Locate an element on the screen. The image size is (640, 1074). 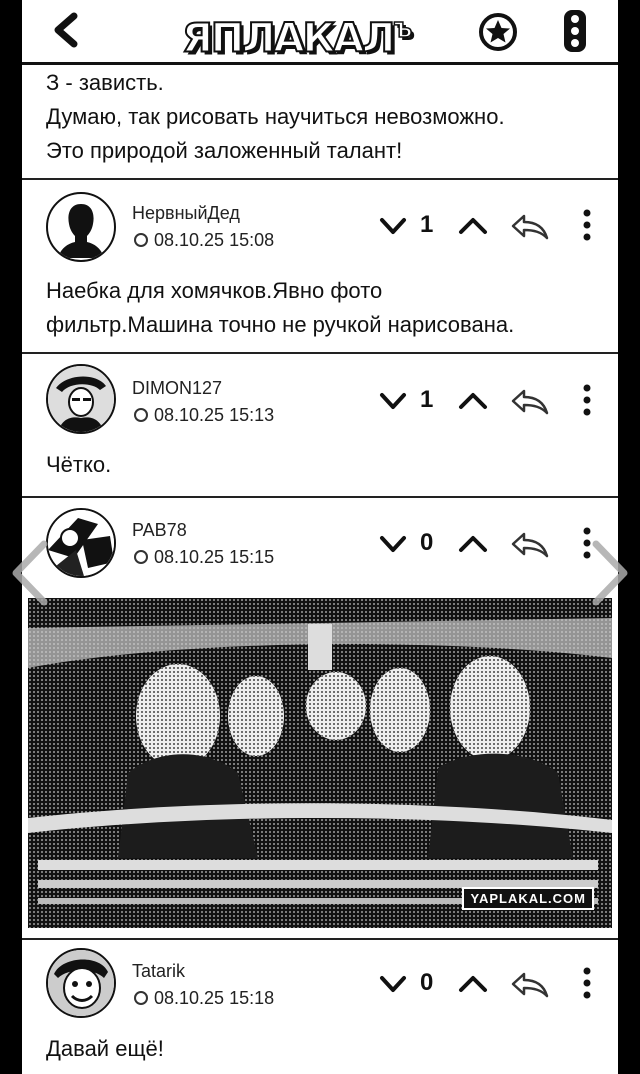
comment-line: Это природой заложенный талант! is located at coordinates (224, 150).